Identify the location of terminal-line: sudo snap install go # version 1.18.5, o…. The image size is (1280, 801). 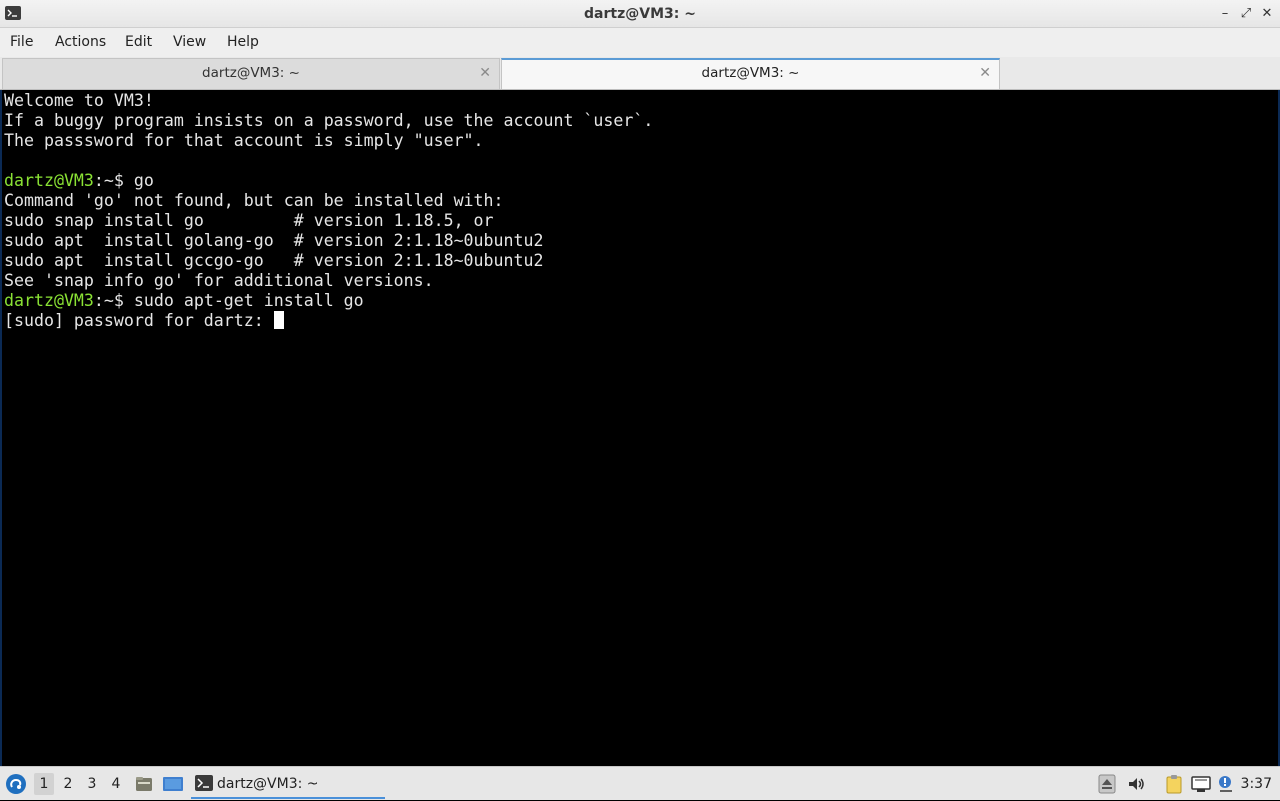
(249, 220).